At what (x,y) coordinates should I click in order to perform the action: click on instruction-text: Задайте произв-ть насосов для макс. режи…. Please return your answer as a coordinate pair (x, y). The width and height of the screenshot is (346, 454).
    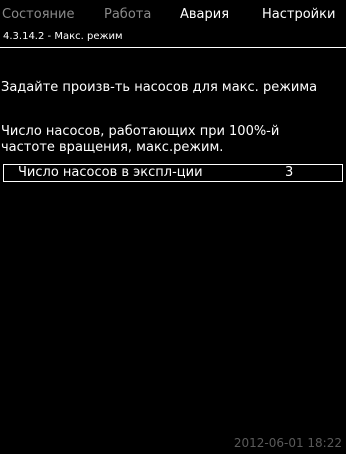
    Looking at the image, I should click on (159, 87).